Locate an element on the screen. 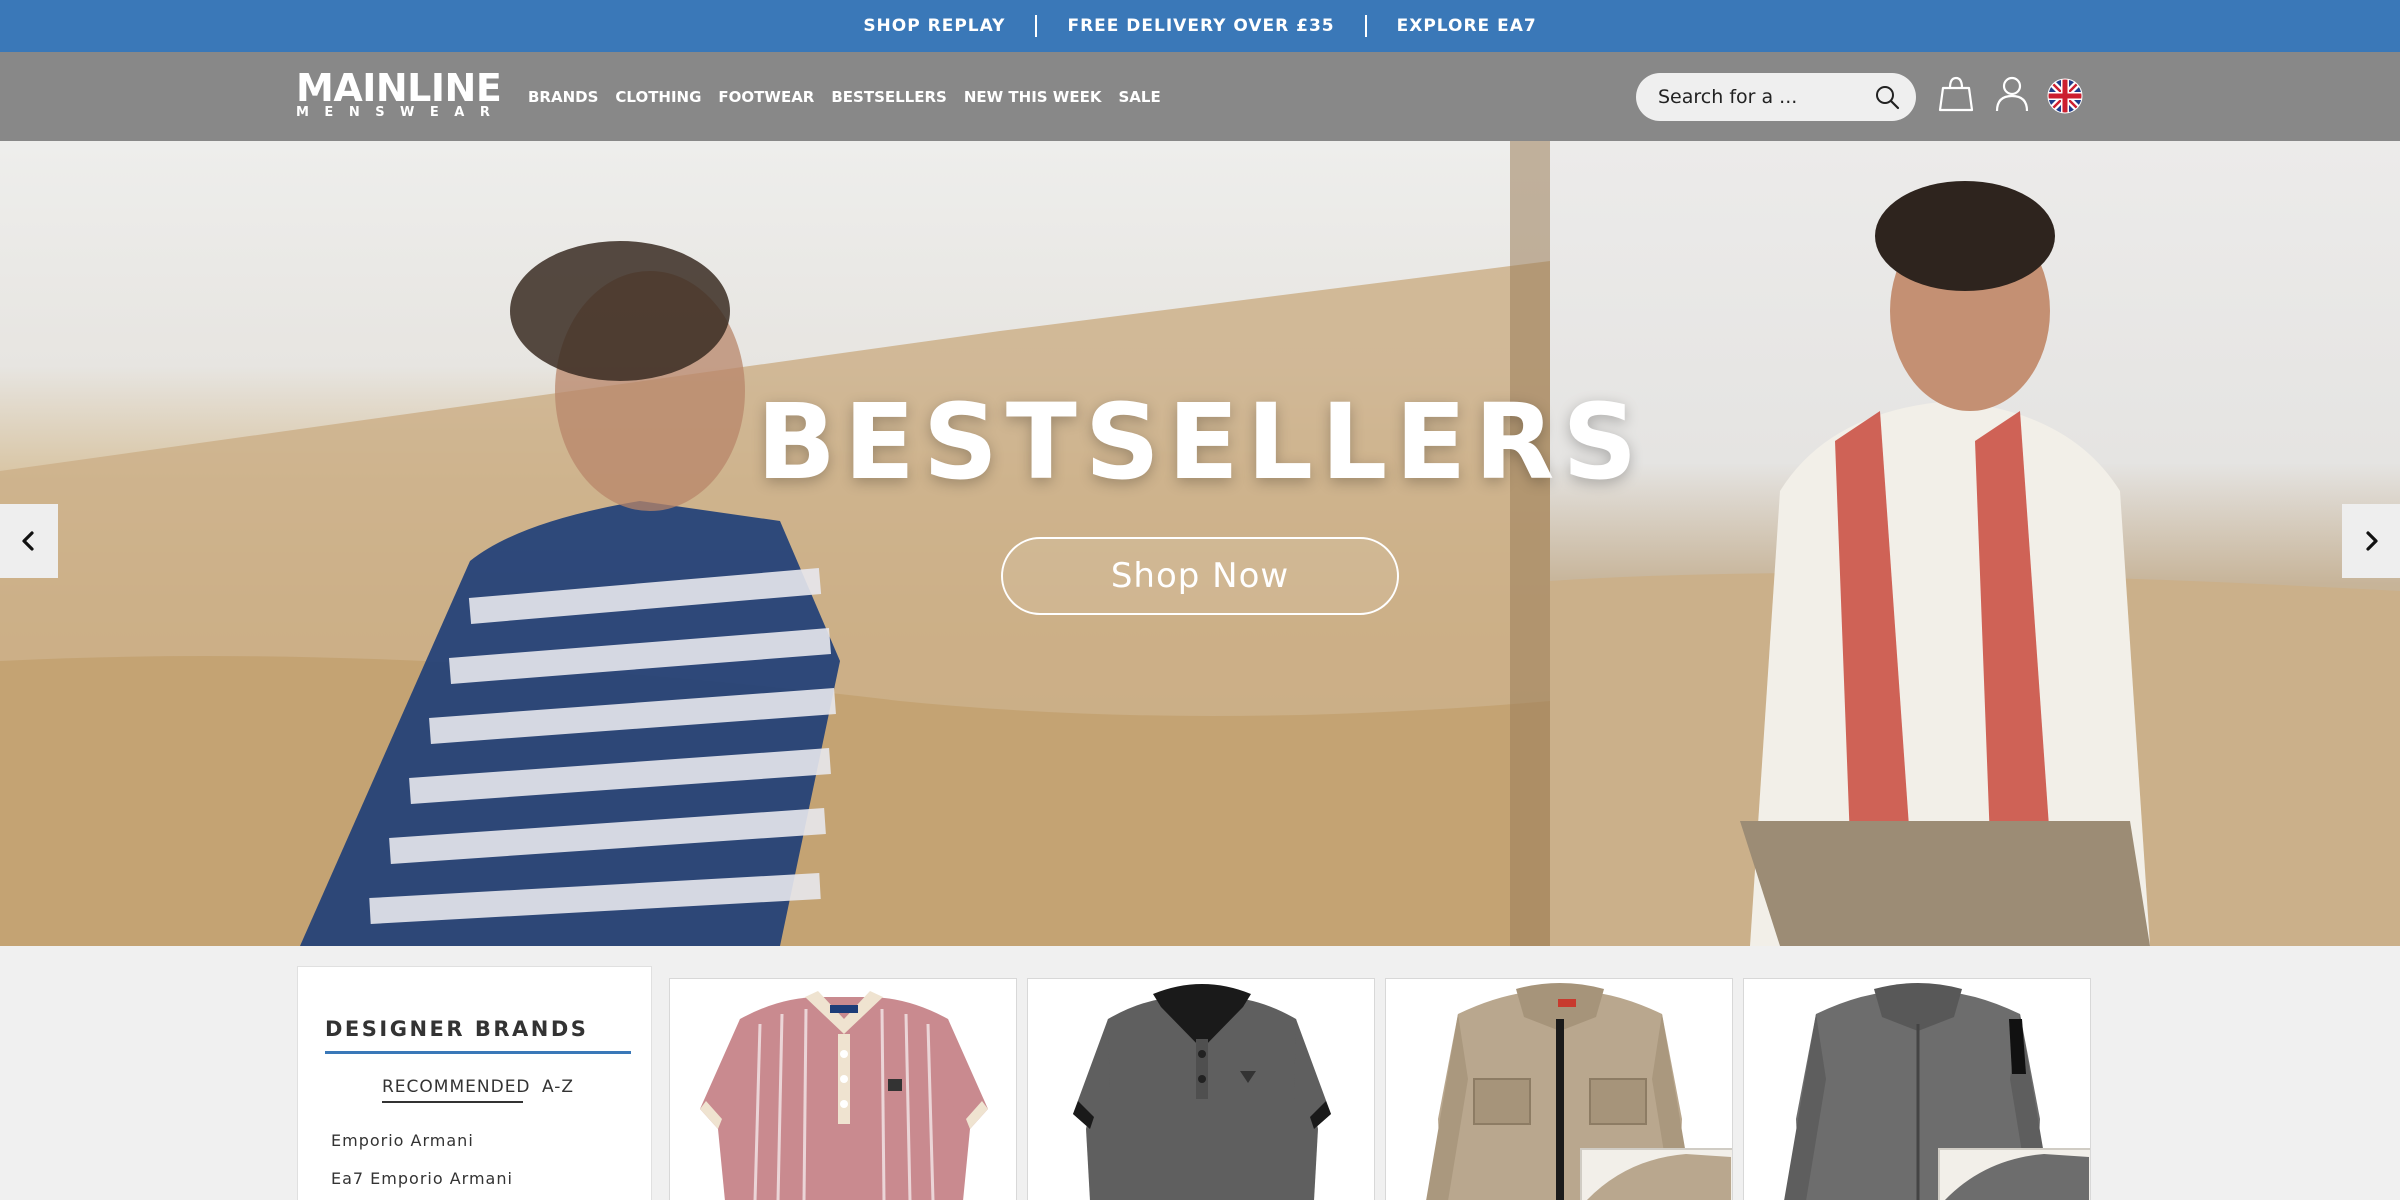 The image size is (2400, 1200). nav-footwear: FOOTWEAR is located at coordinates (766, 97).